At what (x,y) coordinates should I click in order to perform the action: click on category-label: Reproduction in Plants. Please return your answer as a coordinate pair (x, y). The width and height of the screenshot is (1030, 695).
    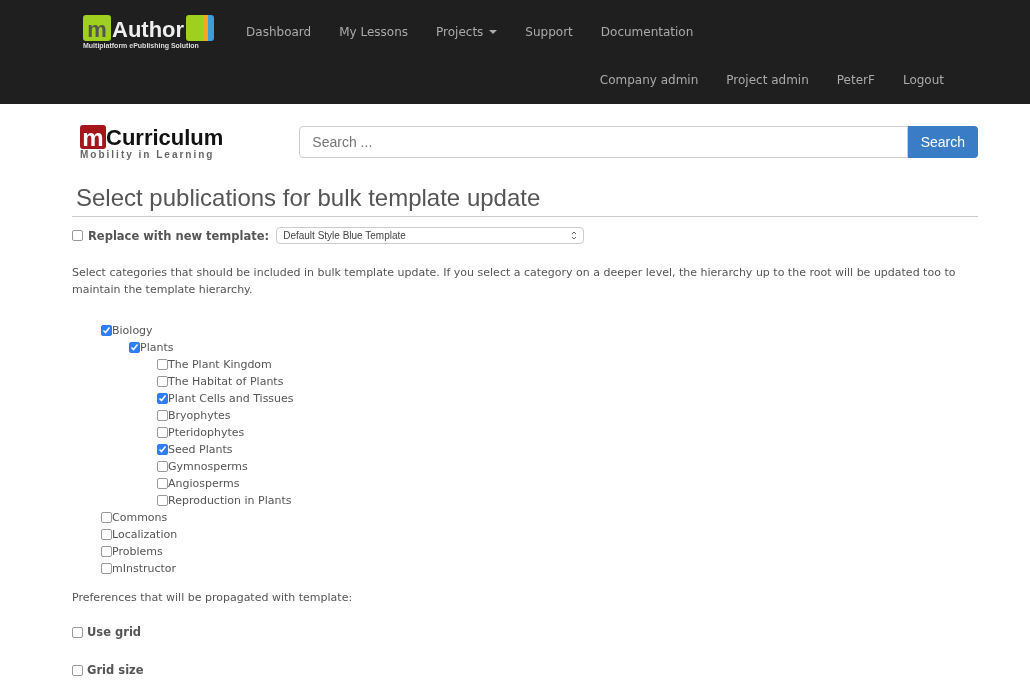
    Looking at the image, I should click on (230, 500).